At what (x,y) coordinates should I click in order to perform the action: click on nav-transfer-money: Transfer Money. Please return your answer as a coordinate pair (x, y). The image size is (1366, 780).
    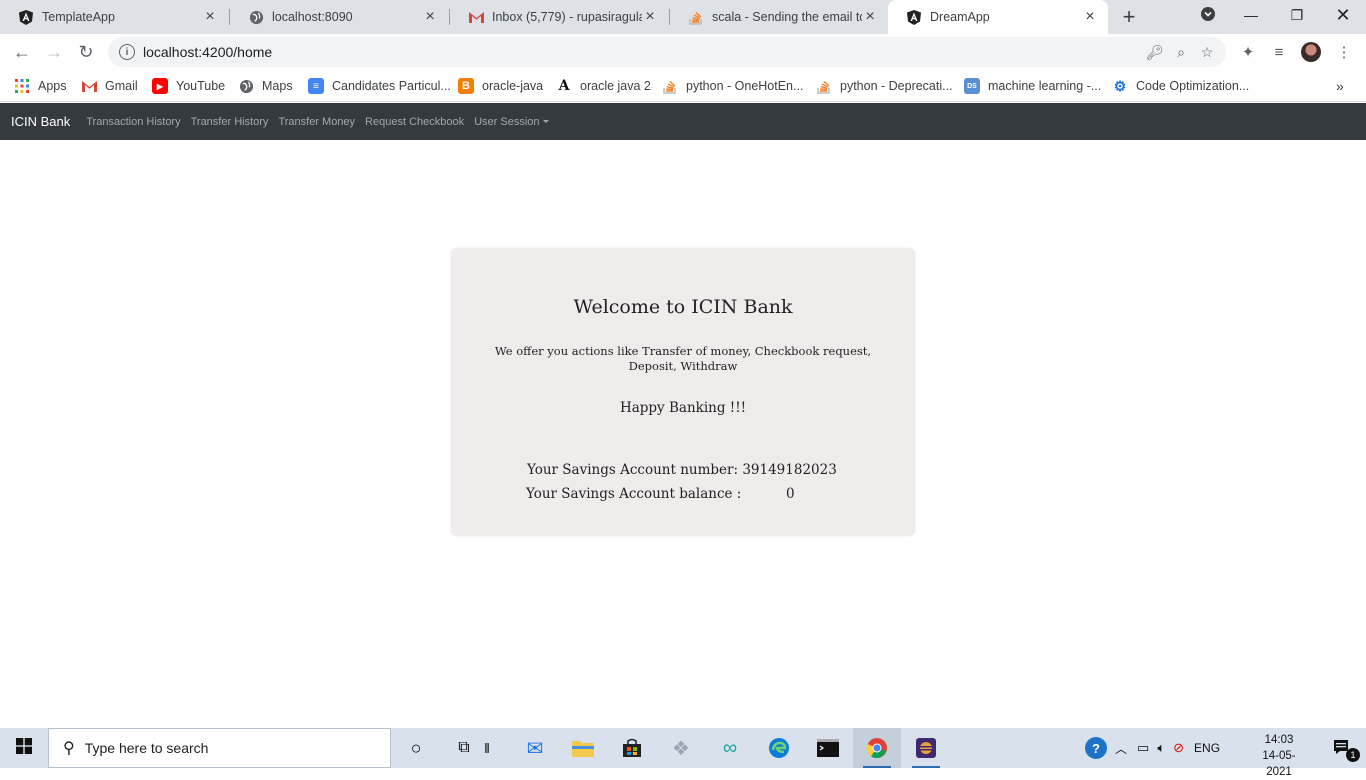
    Looking at the image, I should click on (316, 122).